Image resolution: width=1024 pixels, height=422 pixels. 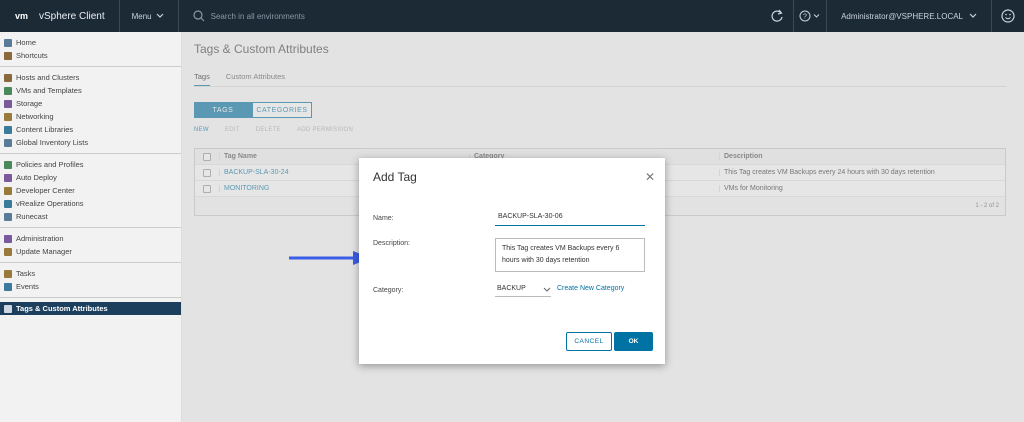 I want to click on vms-icon, so click(x=8, y=90).